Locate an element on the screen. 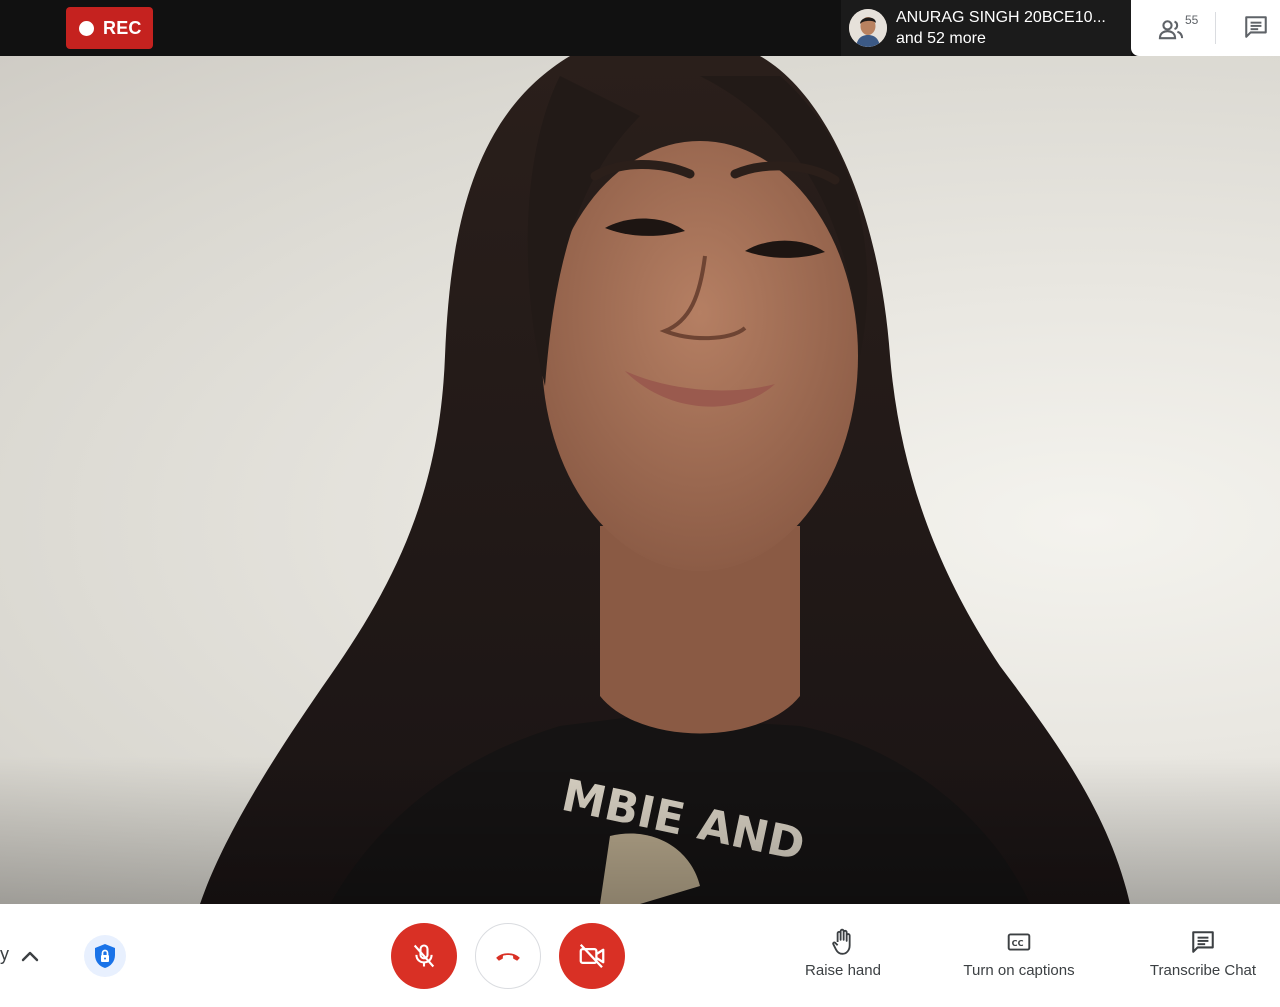 The height and width of the screenshot is (1007, 1280). chat-button is located at coordinates (1257, 28).